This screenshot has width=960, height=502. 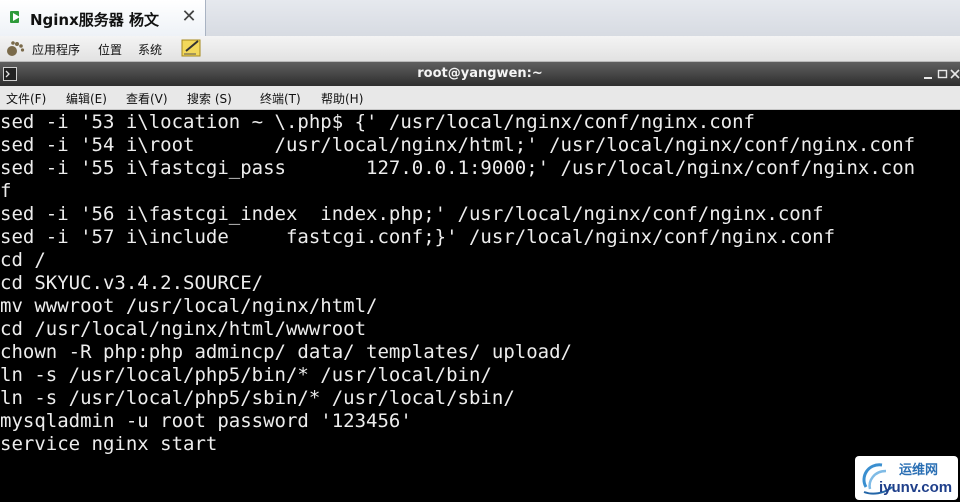 What do you see at coordinates (342, 98) in the screenshot?
I see `menu-help: 帮助(H)` at bounding box center [342, 98].